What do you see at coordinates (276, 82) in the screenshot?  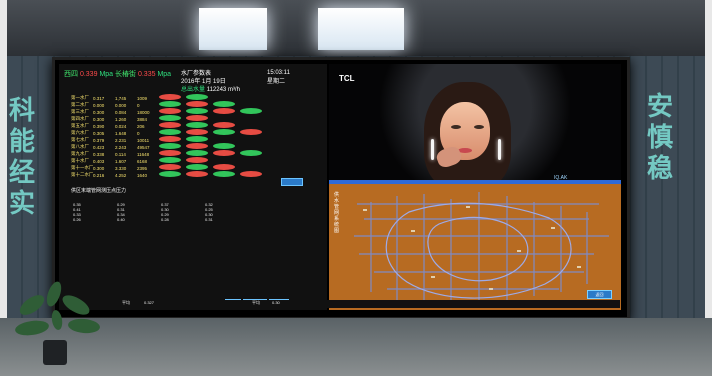 I see `display-weekday: 星期二` at bounding box center [276, 82].